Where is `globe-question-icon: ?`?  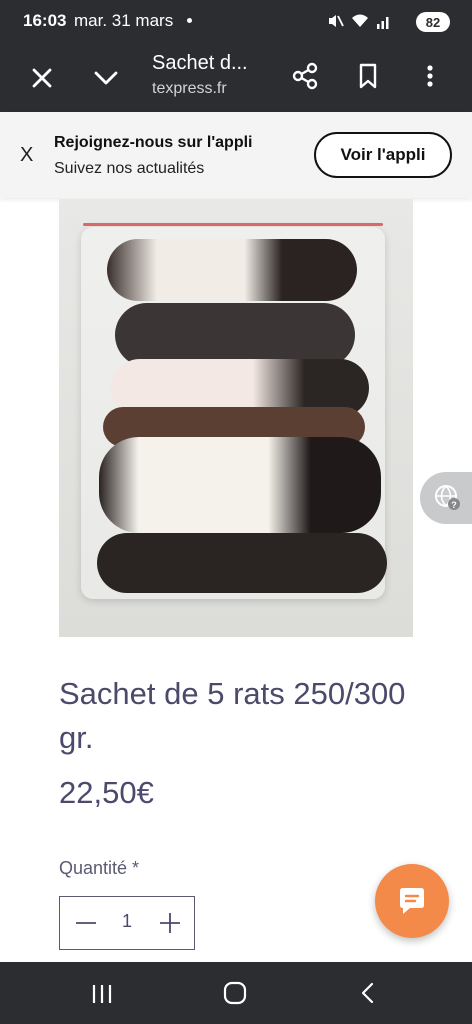
globe-question-icon: ? is located at coordinates (447, 497).